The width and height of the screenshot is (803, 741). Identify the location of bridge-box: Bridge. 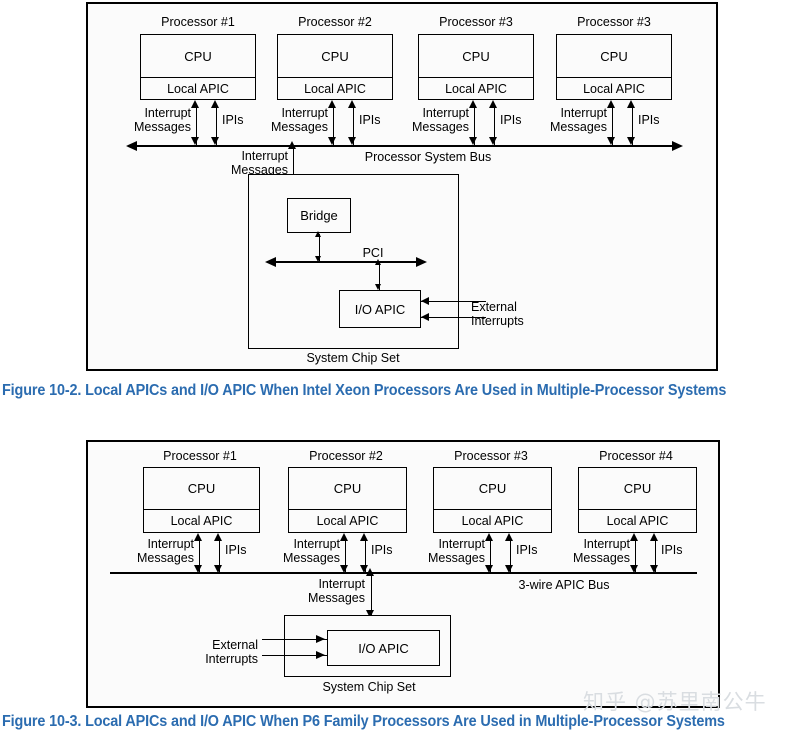
(319, 215).